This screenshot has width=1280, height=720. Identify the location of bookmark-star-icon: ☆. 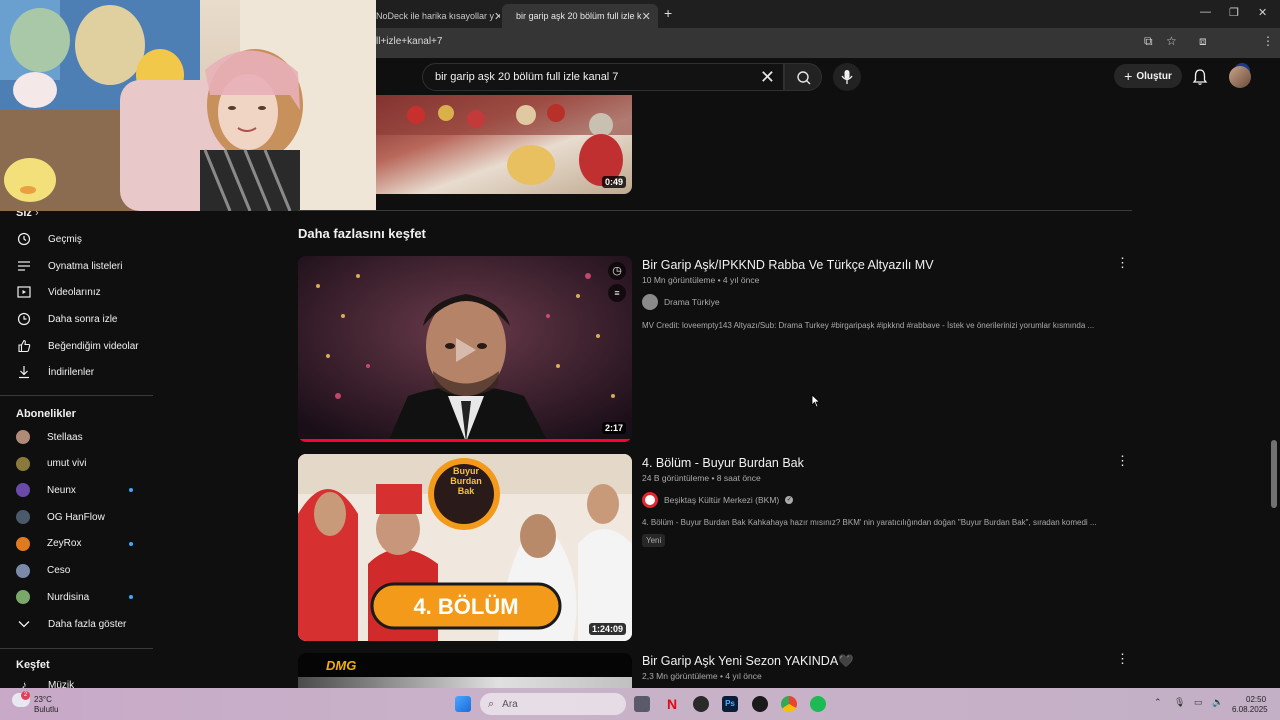
(1171, 41).